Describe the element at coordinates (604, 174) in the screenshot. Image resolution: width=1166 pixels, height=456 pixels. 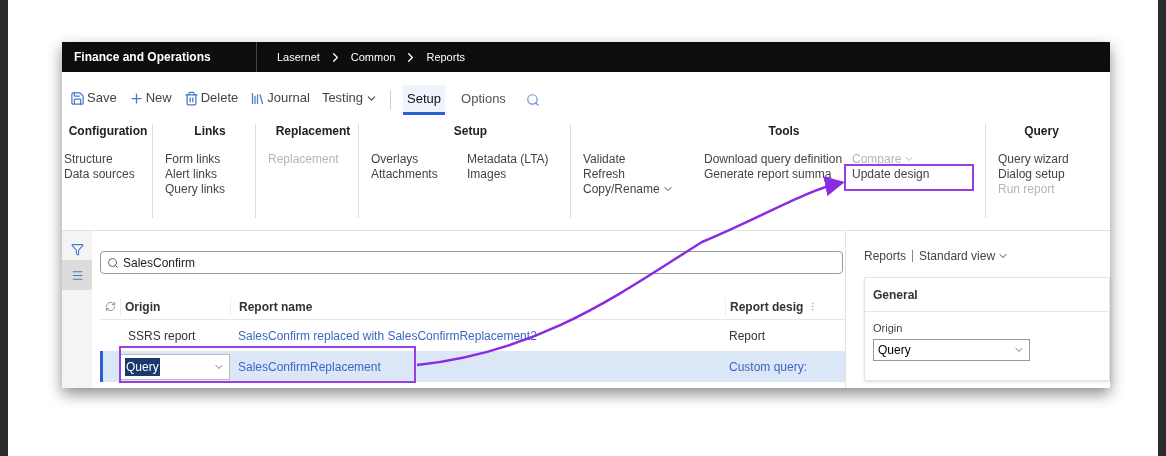
I see `ribbon-item: Refresh` at that location.